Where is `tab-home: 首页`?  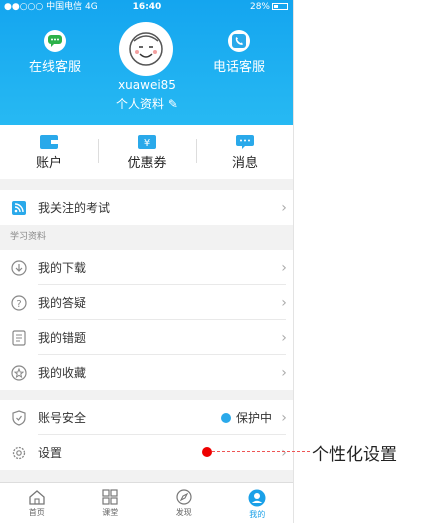 tab-home: 首页 is located at coordinates (37, 503).